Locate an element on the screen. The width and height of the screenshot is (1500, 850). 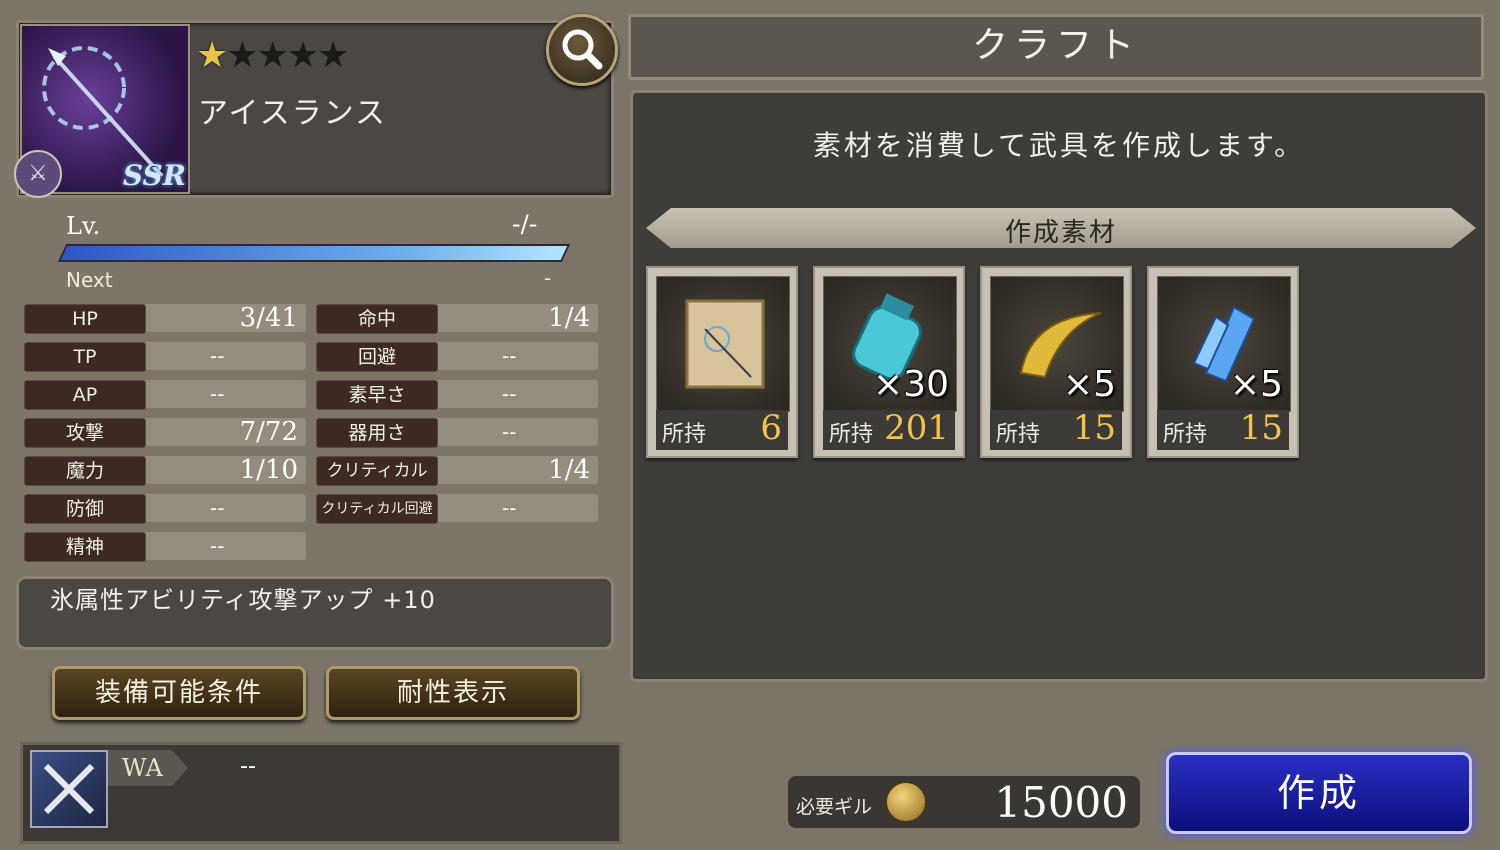
magnifier-icon is located at coordinates (582, 49).